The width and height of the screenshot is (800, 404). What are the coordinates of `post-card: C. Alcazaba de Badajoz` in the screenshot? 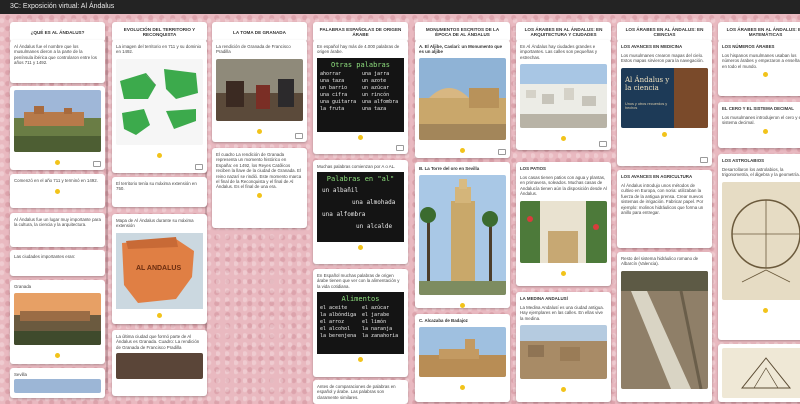 It's located at (462, 358).